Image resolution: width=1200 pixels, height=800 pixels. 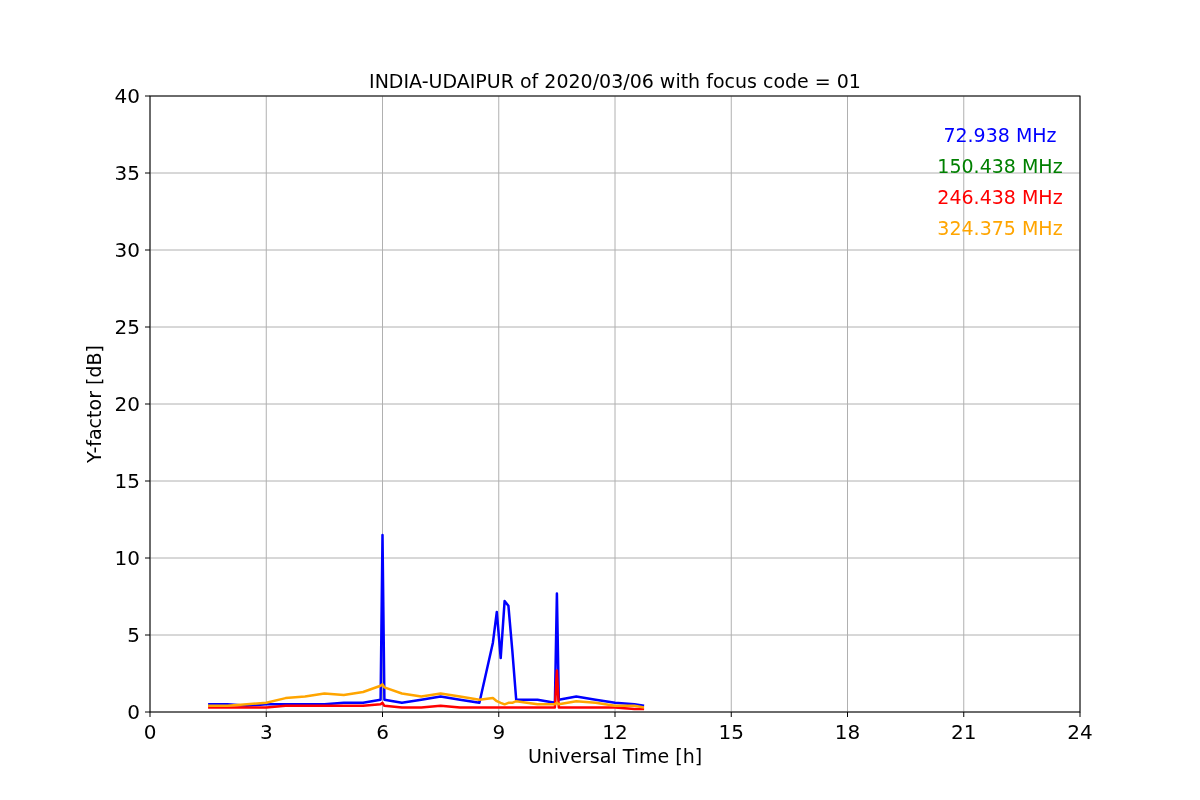 What do you see at coordinates (127, 173) in the screenshot?
I see `y-tick-label: 35` at bounding box center [127, 173].